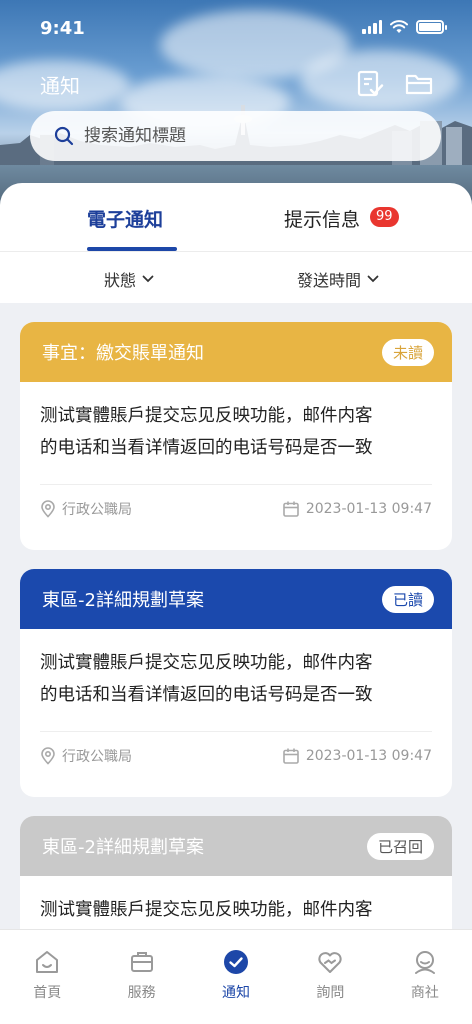  Describe the element at coordinates (125, 218) in the screenshot. I see `tab-electronic-notice: 電子通知` at that location.